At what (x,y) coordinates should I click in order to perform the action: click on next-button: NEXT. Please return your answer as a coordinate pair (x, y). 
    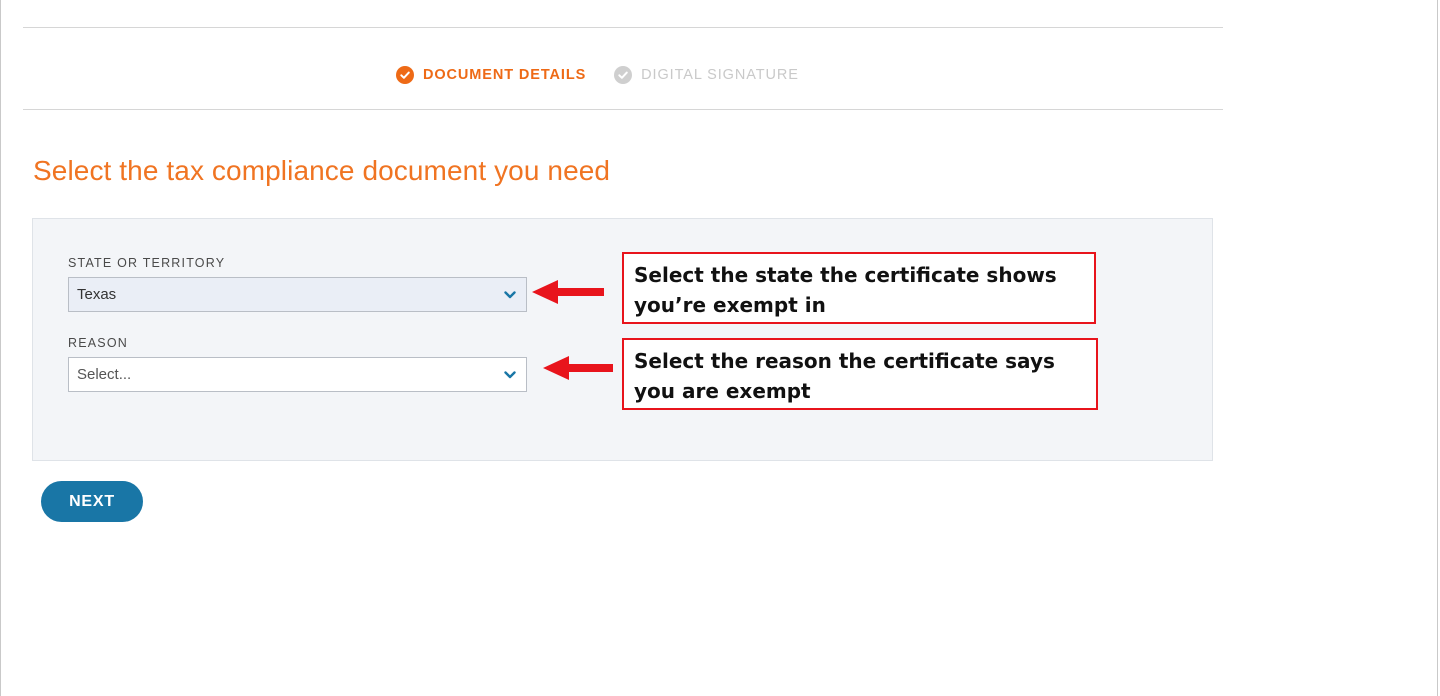
    Looking at the image, I should click on (92, 501).